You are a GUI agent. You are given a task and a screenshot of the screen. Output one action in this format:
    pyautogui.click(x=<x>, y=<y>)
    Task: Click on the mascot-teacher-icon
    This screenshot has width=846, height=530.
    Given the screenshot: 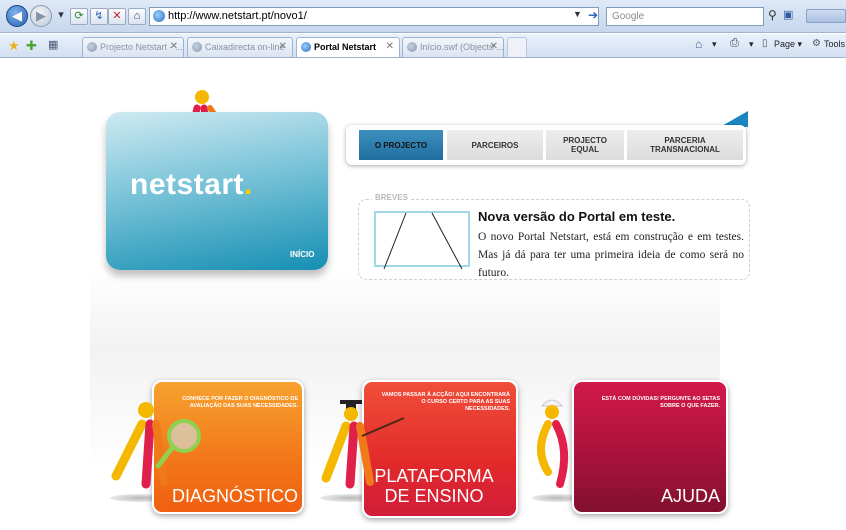 What is the action you would take?
    pyautogui.click(x=363, y=444)
    